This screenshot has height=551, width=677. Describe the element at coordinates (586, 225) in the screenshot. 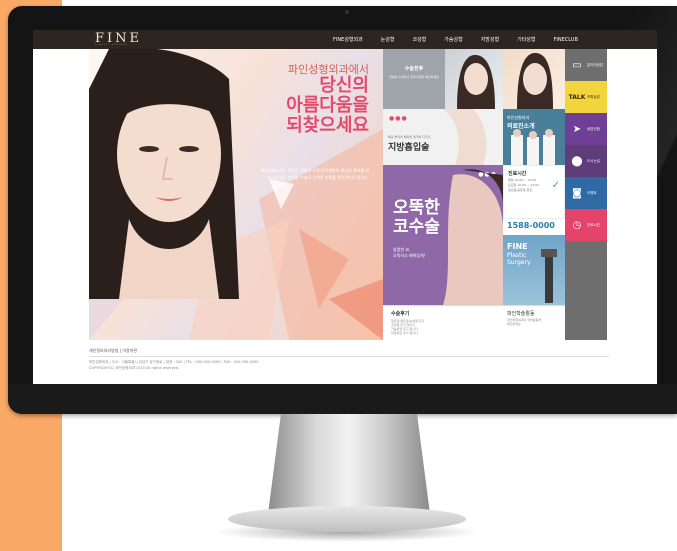

I see `quick-clinic-hours: ◷ 진료시간` at that location.